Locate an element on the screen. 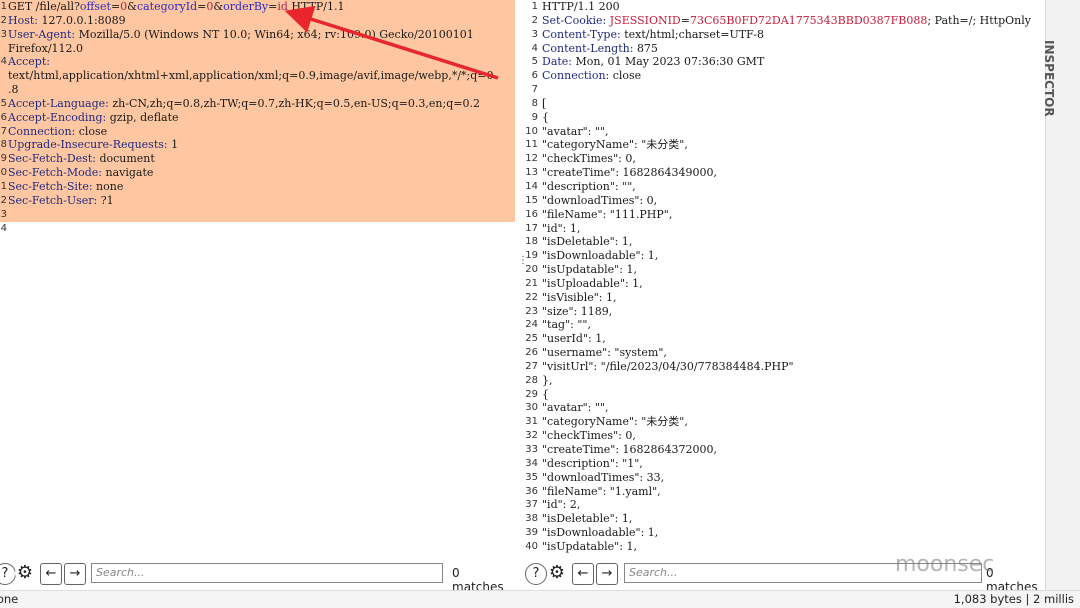  line-number: 16 is located at coordinates (531, 214).